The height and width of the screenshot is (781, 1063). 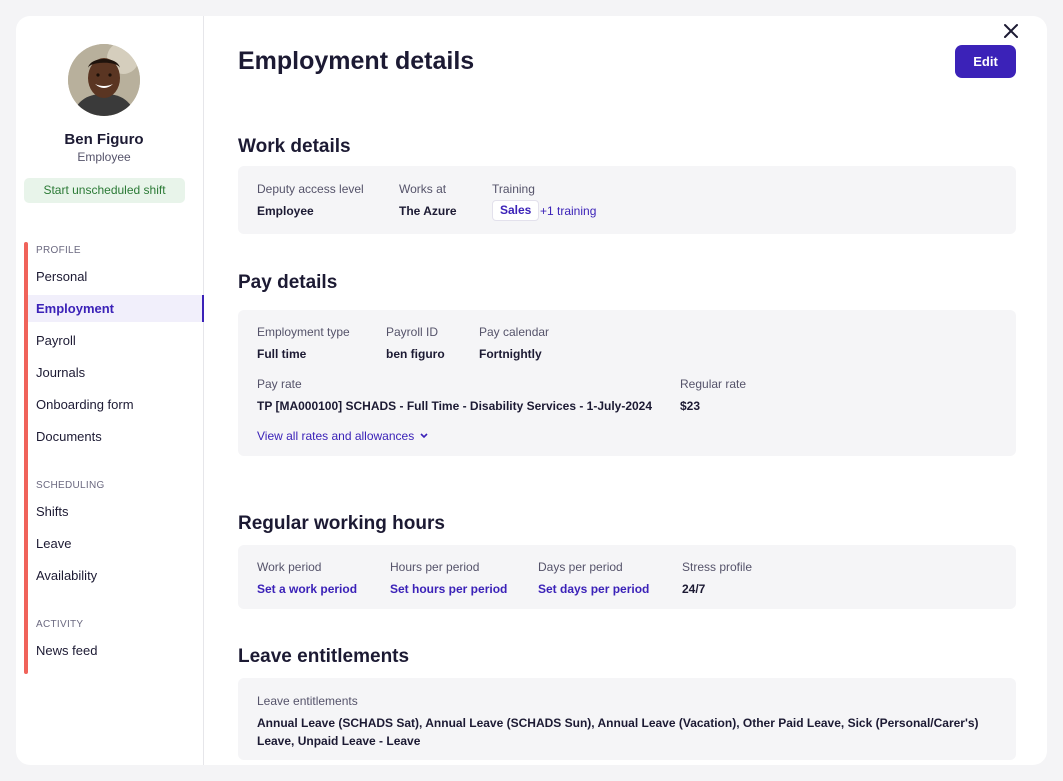 What do you see at coordinates (116, 511) in the screenshot?
I see `sidebar-item-shifts: Shifts` at bounding box center [116, 511].